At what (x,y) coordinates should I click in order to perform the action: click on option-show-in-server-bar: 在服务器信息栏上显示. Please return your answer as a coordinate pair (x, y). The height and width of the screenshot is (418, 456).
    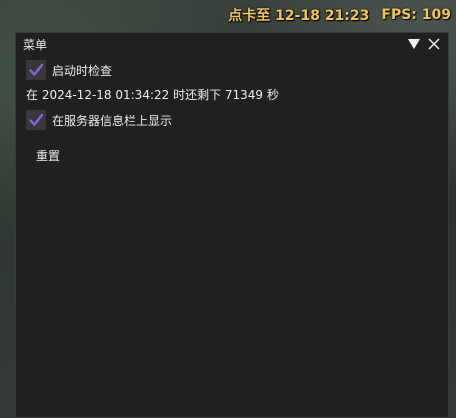
    Looking at the image, I should click on (237, 120).